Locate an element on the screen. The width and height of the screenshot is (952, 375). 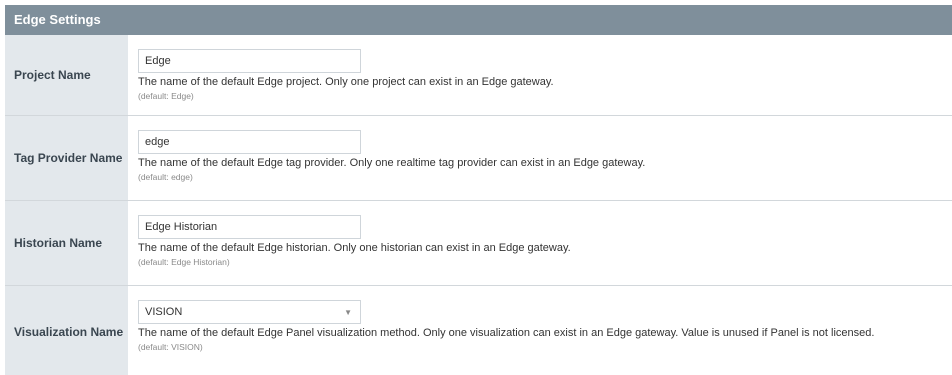
chevron-down-icon: ▼ is located at coordinates (348, 312).